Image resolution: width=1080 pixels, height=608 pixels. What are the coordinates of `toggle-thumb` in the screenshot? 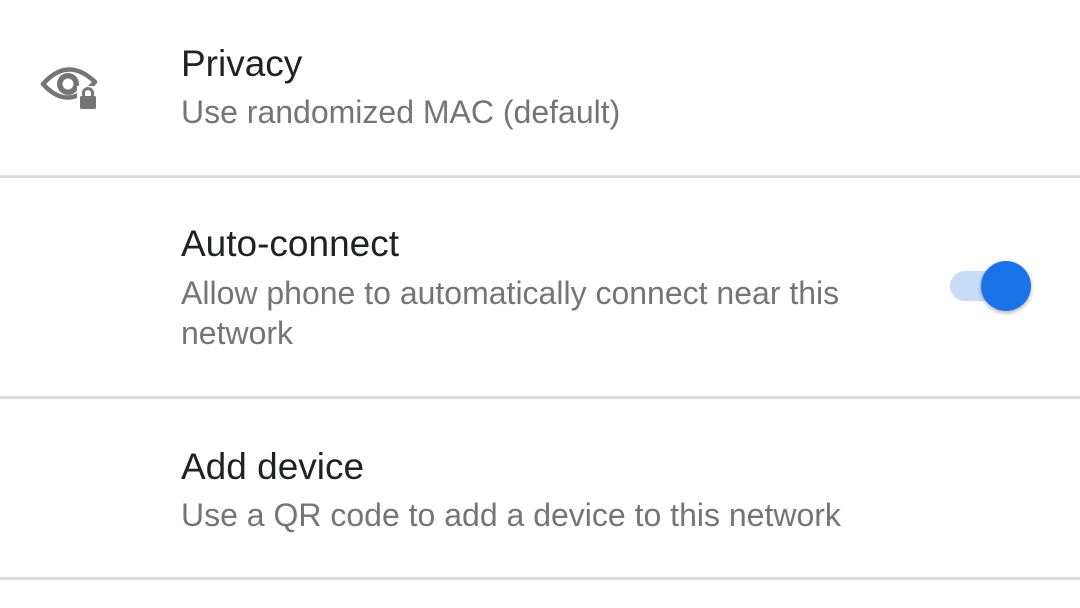 It's located at (1006, 286).